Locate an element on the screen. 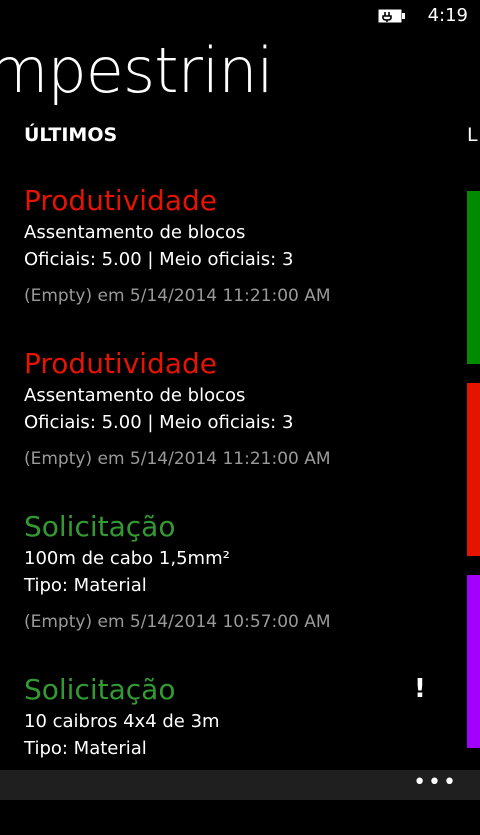 The height and width of the screenshot is (835, 480). clock: 4:19 is located at coordinates (447, 15).